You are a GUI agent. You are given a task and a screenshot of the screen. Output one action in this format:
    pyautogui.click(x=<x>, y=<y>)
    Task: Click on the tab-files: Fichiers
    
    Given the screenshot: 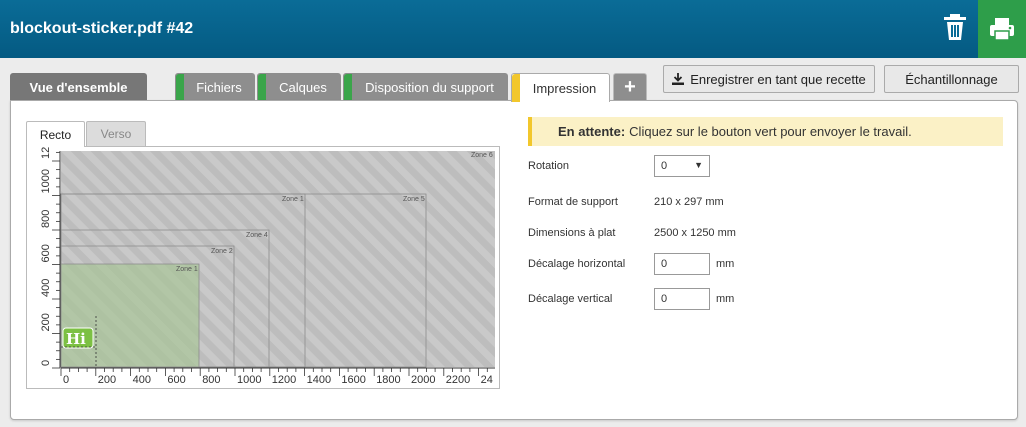 What is the action you would take?
    pyautogui.click(x=215, y=87)
    